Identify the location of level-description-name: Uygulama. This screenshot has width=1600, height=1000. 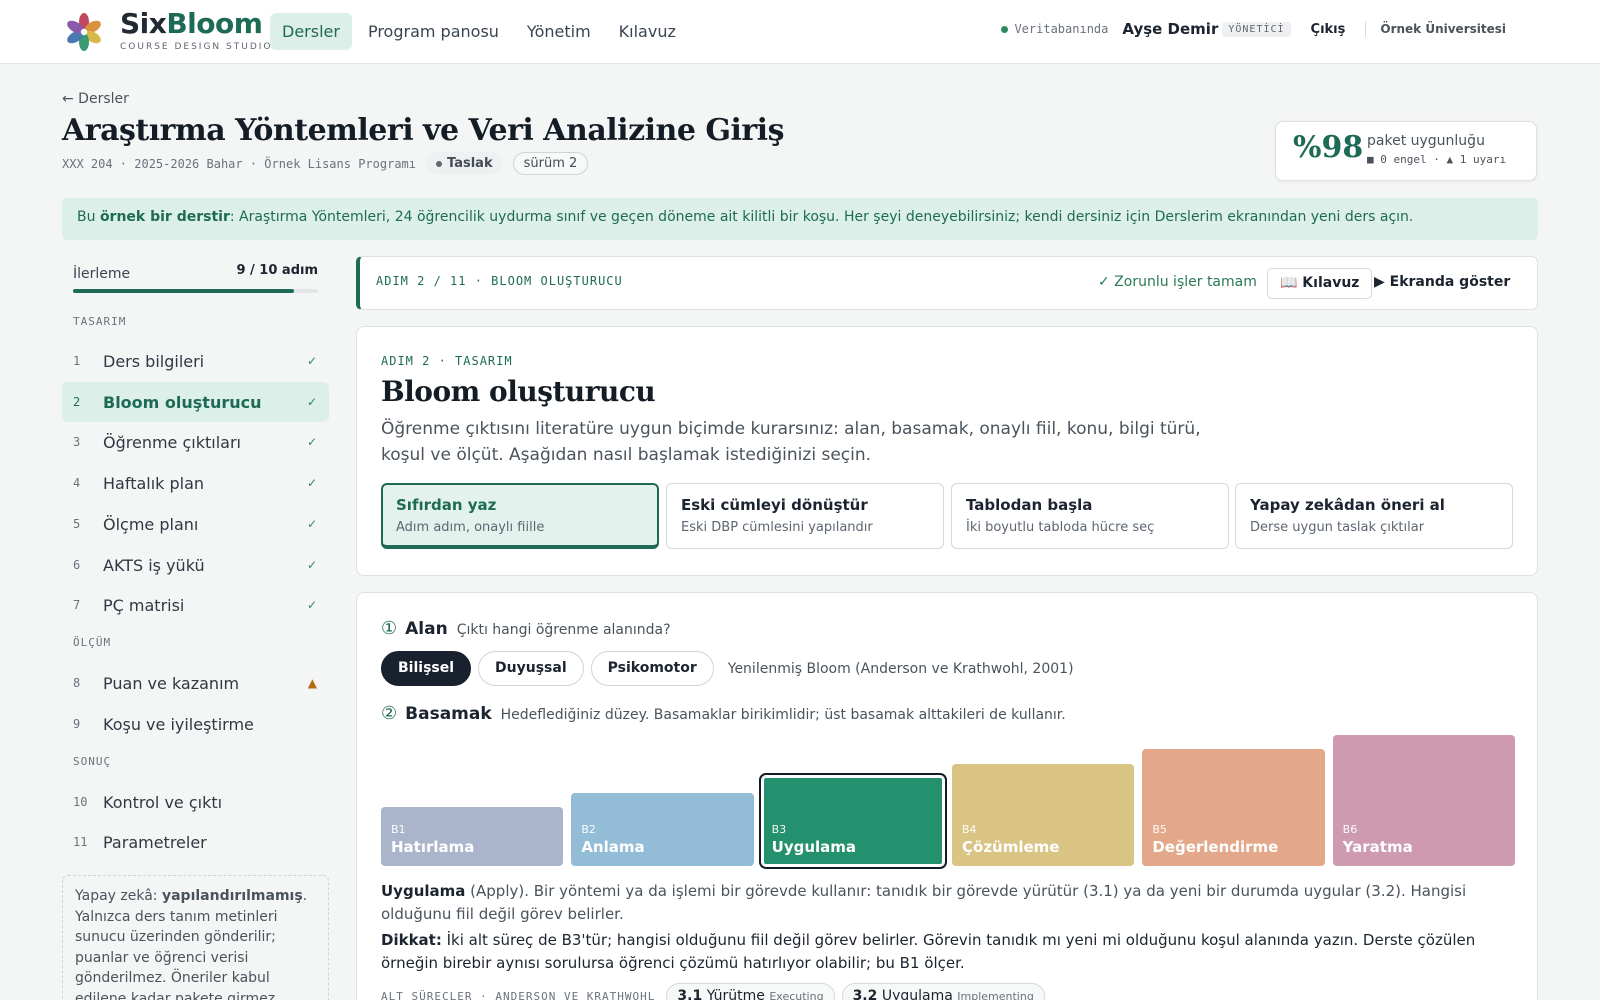
(423, 891).